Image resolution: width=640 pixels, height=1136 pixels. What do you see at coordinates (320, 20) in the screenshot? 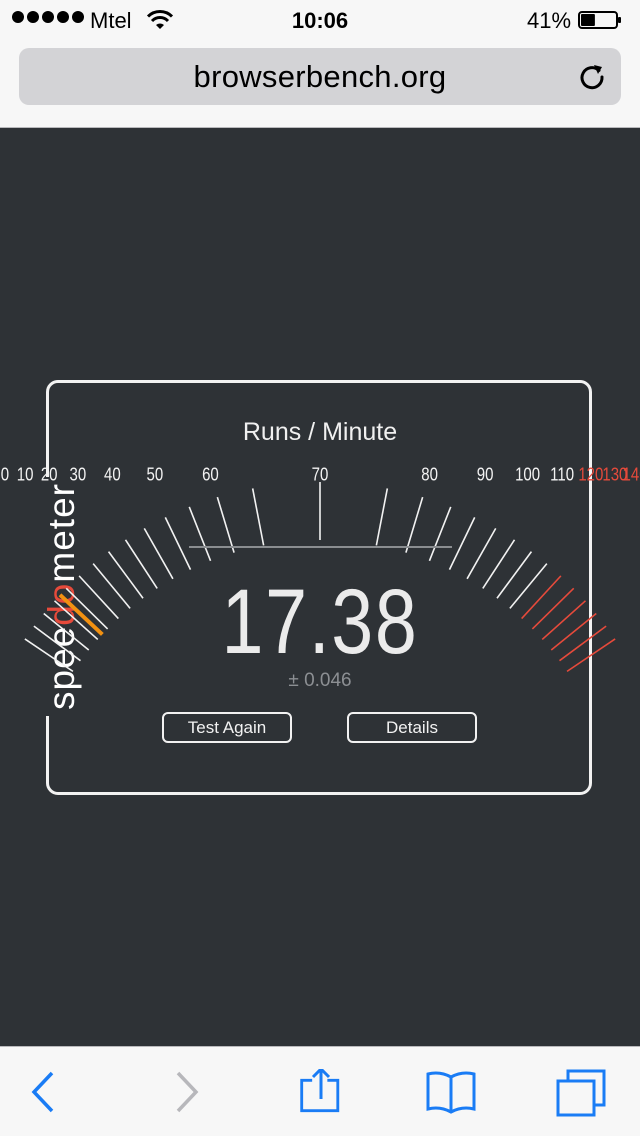
I see `status-bar: Mtel 10:06 41%` at bounding box center [320, 20].